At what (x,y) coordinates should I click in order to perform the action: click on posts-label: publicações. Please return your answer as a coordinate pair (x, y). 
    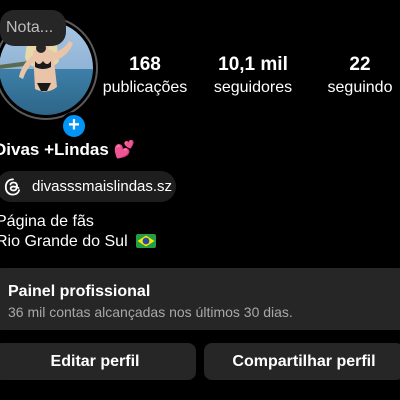
    Looking at the image, I should click on (145, 87).